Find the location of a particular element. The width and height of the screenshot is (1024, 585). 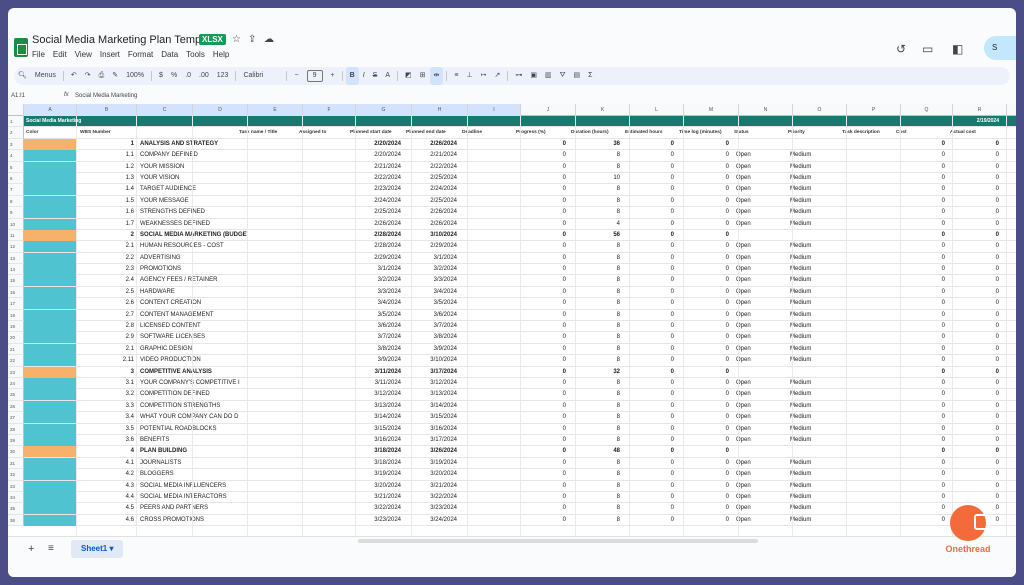

row-number: 30 is located at coordinates (16, 452).